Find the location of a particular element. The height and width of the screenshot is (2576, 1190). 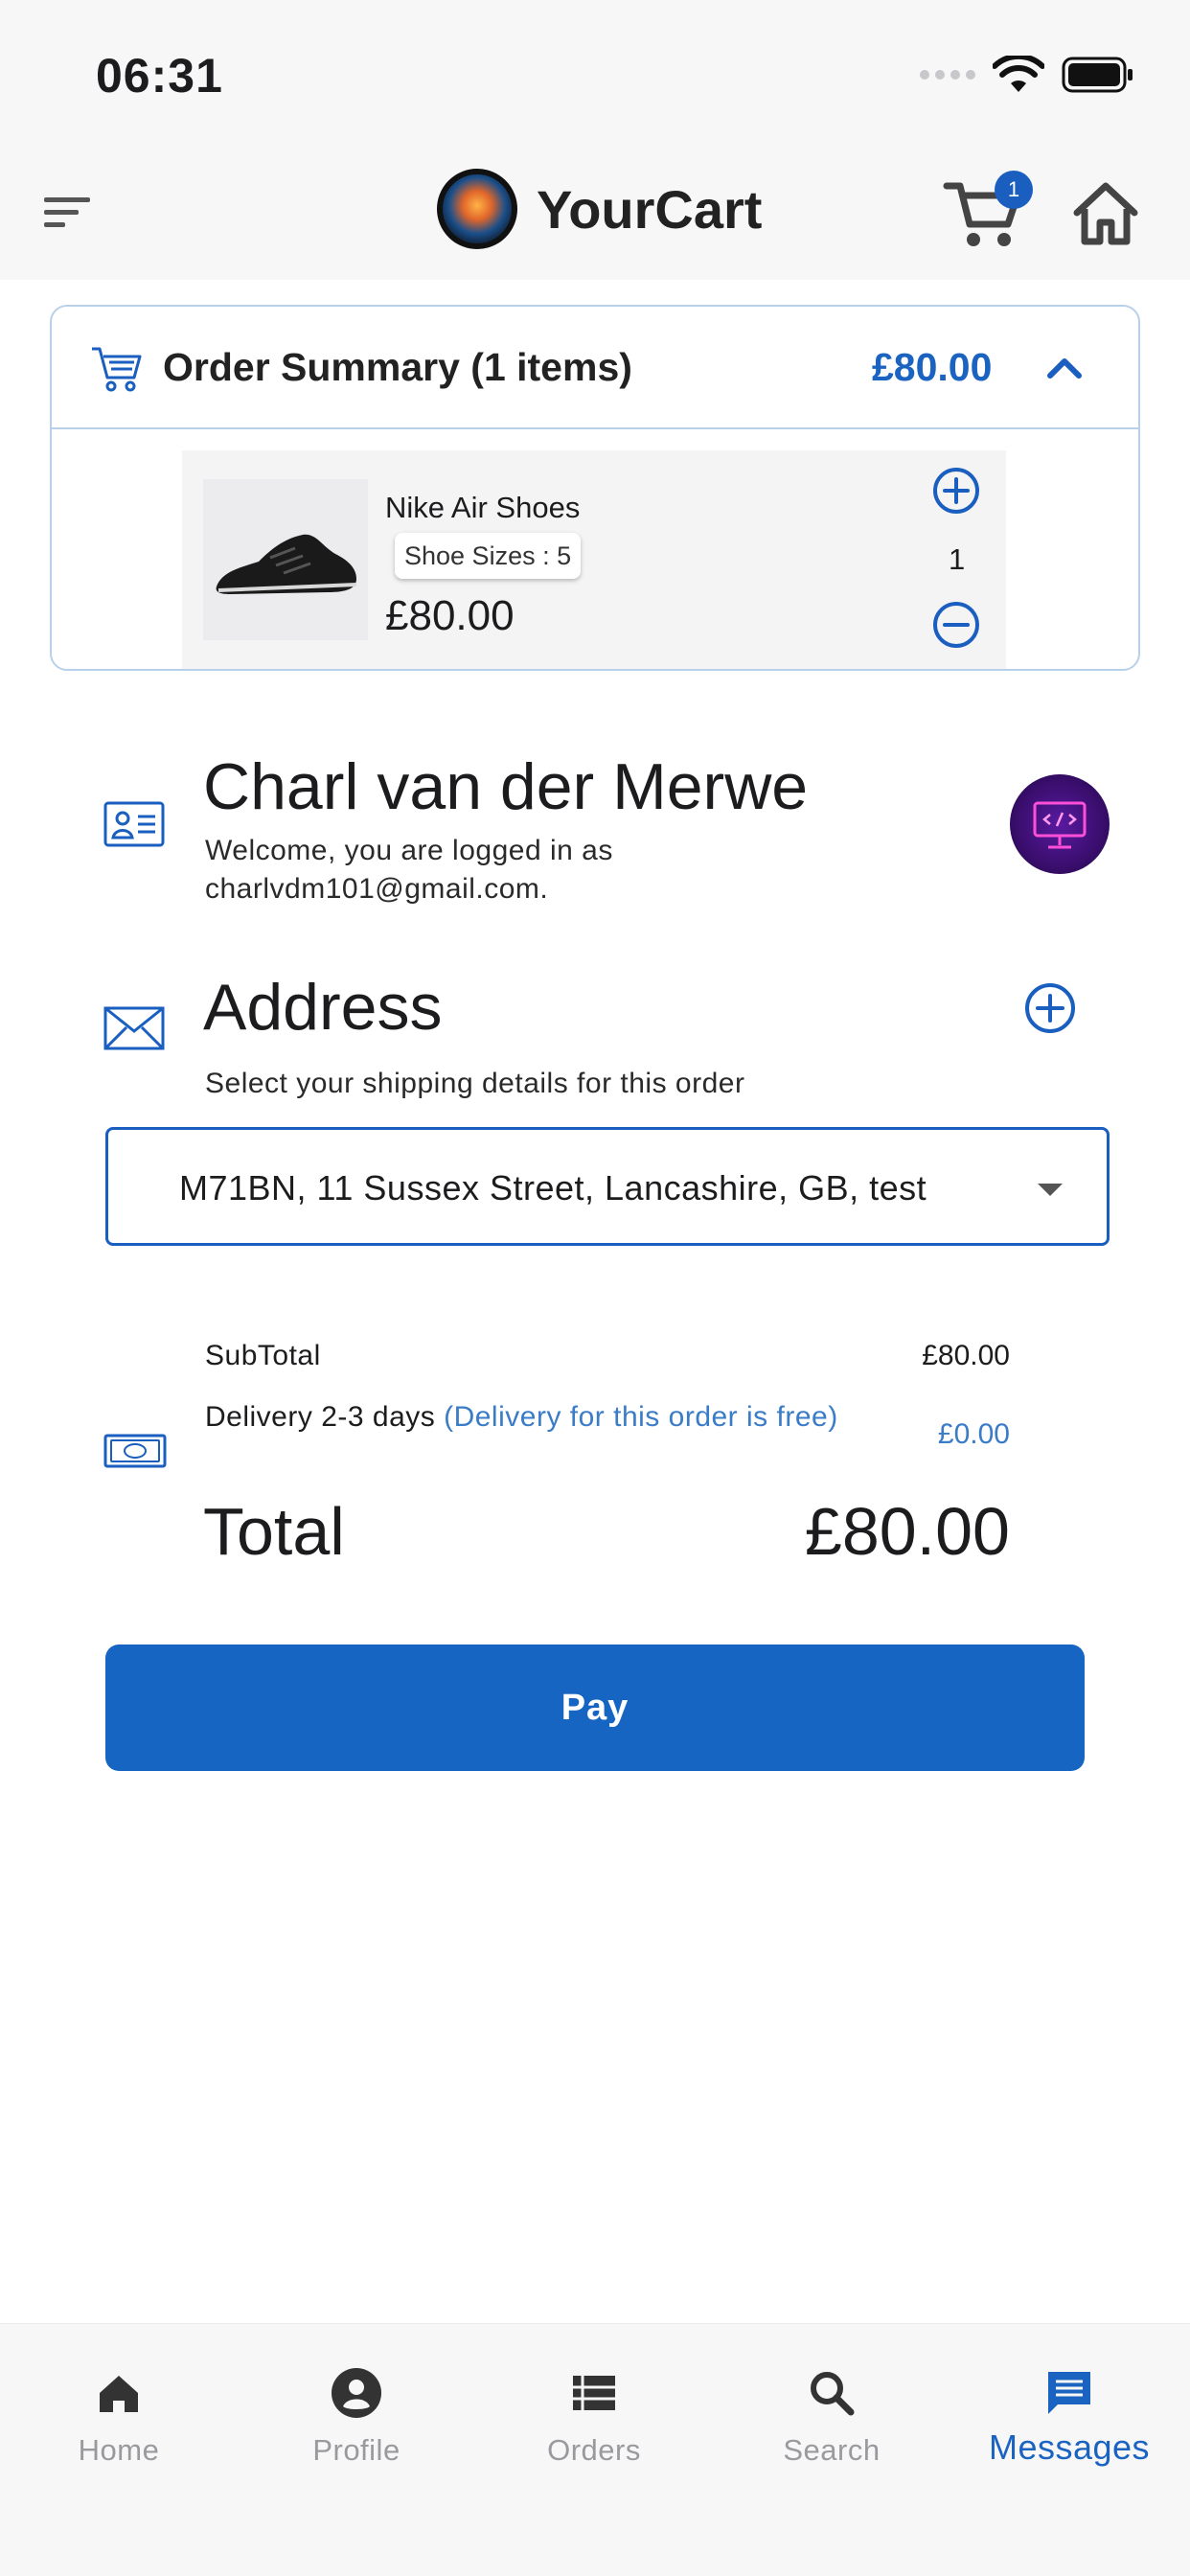

product-image is located at coordinates (286, 559).